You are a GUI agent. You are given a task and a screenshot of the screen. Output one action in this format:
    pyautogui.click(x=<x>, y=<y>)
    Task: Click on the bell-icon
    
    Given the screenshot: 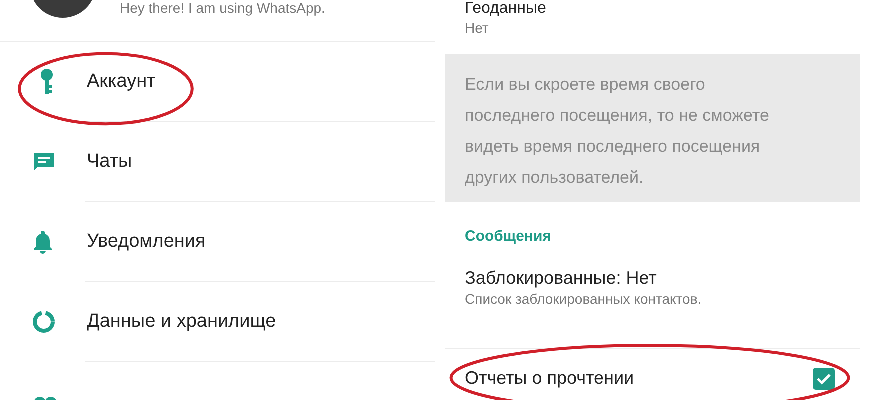 What is the action you would take?
    pyautogui.click(x=43, y=242)
    